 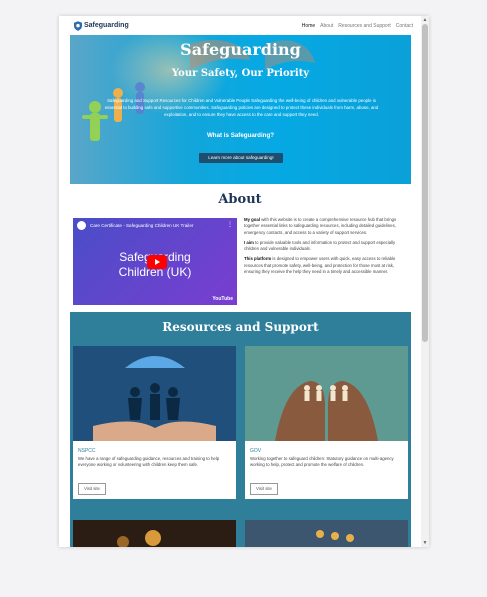 I want to click on youtube-logo: YouTube, so click(x=222, y=299).